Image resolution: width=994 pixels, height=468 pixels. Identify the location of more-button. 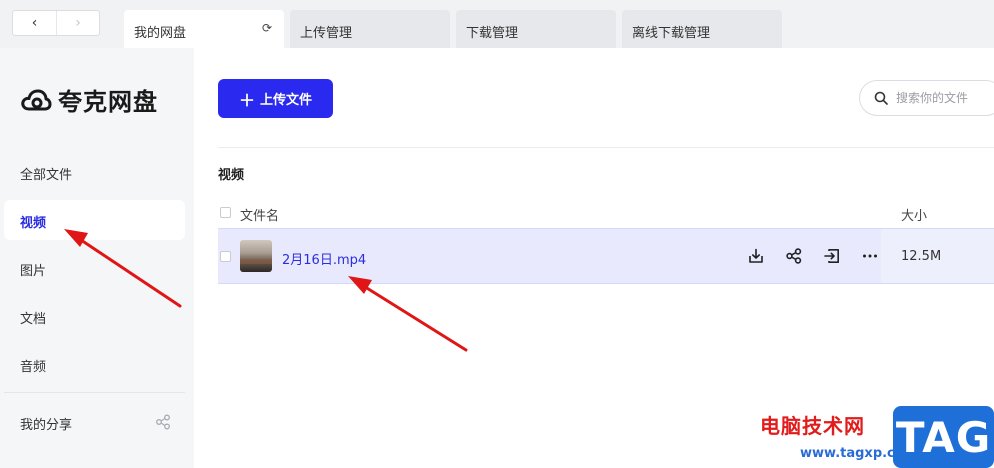
(870, 256).